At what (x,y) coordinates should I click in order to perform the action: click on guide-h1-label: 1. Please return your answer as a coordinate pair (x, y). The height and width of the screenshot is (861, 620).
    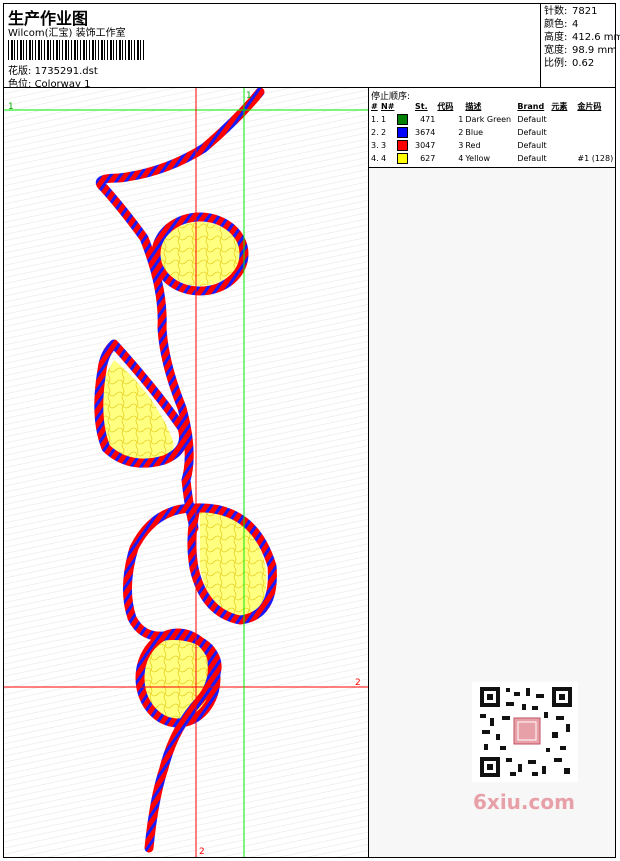
    Looking at the image, I should click on (11, 107).